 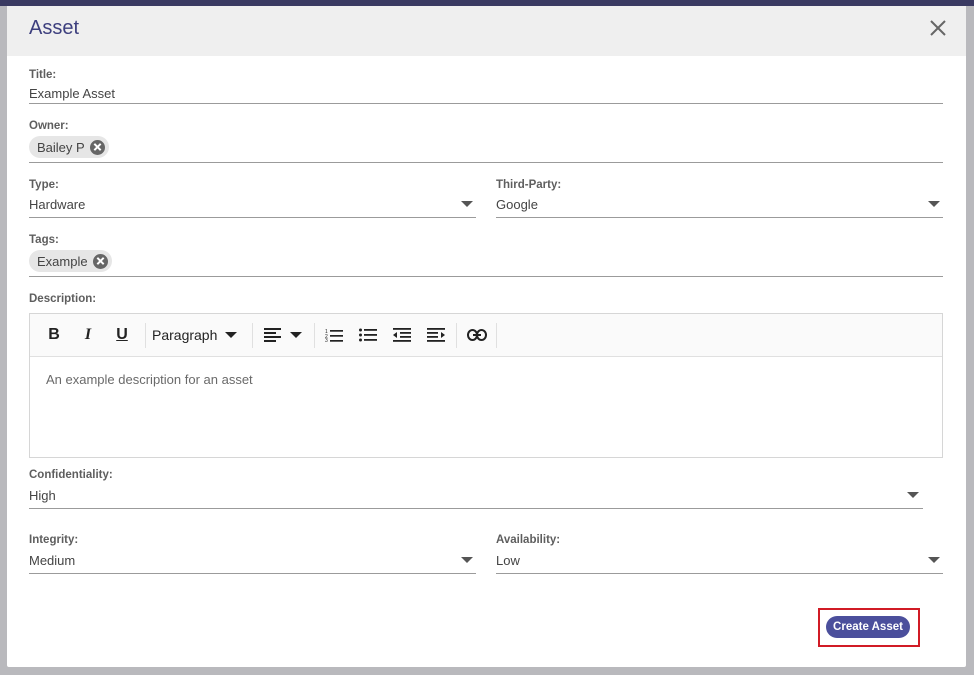 I want to click on integrity-select: Medium, so click(x=52, y=560).